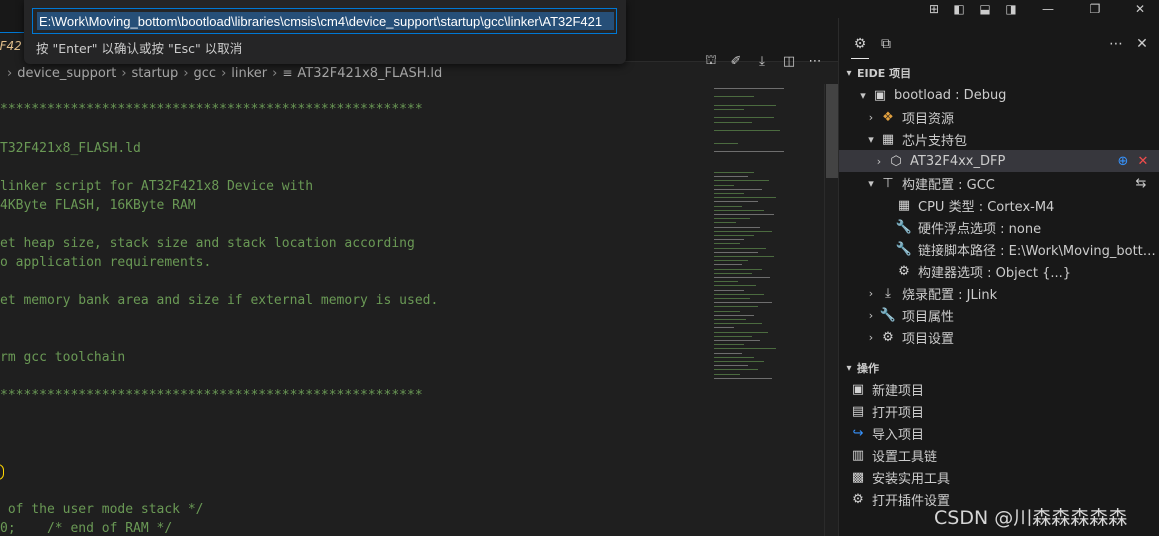  I want to click on remove-package-icon: ✕, so click(1143, 161).